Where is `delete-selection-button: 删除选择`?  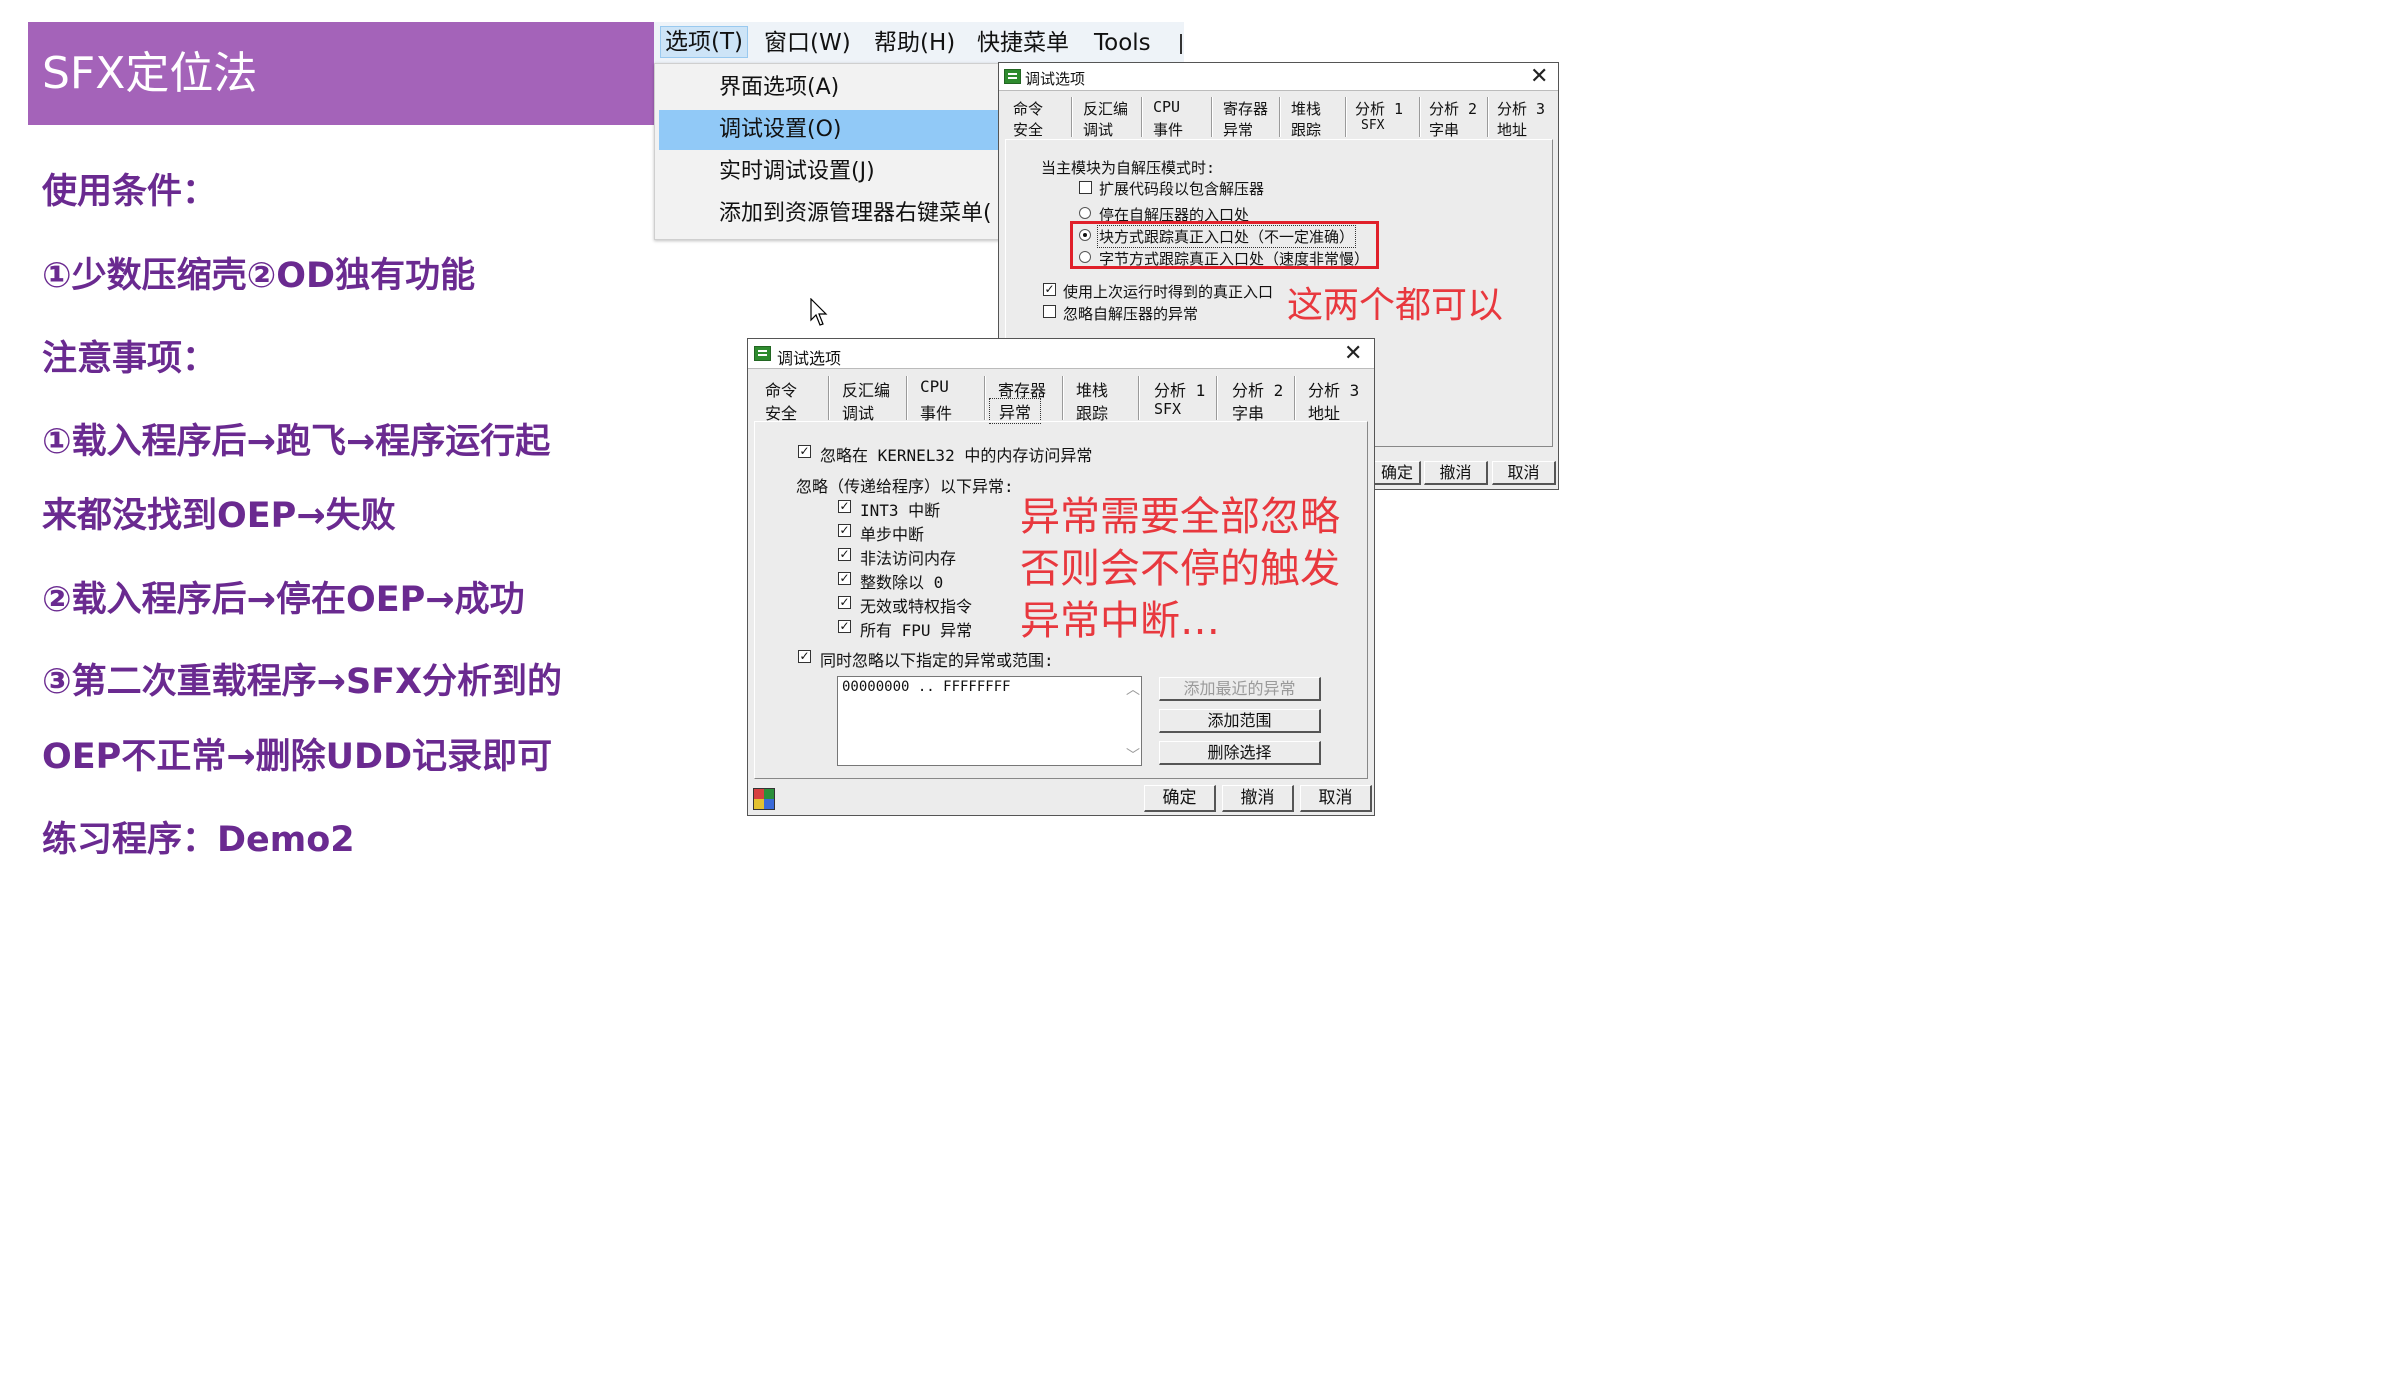 delete-selection-button: 删除选择 is located at coordinates (1240, 753).